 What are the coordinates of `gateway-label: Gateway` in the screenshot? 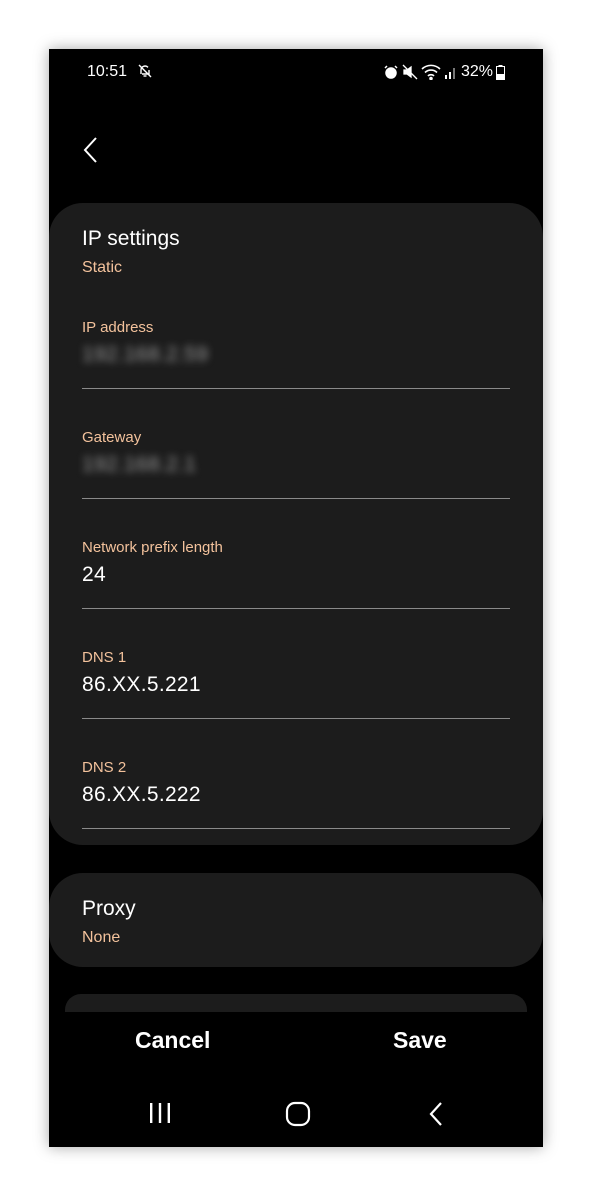 It's located at (112, 437).